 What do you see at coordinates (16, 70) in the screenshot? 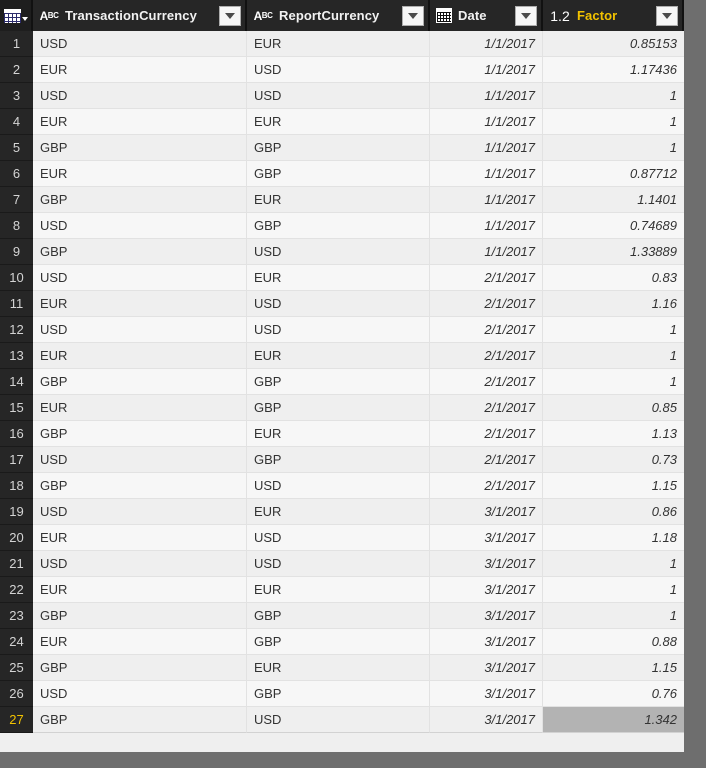
I see `row-number: 2` at bounding box center [16, 70].